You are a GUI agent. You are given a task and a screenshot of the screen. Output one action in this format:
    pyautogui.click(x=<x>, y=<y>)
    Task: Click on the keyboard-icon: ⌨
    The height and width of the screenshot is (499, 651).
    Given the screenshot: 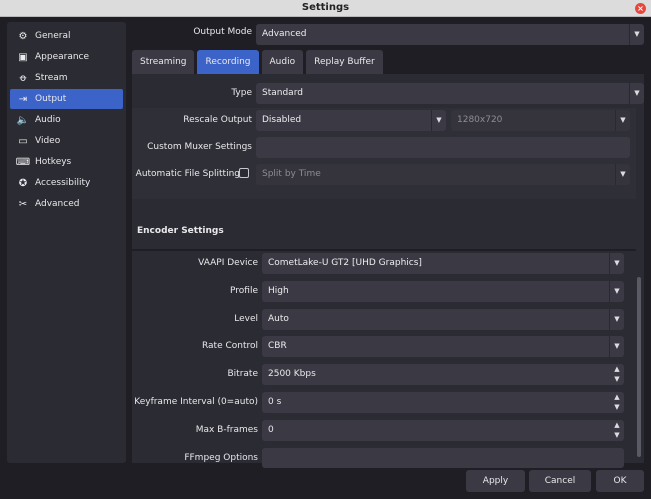 What is the action you would take?
    pyautogui.click(x=23, y=162)
    